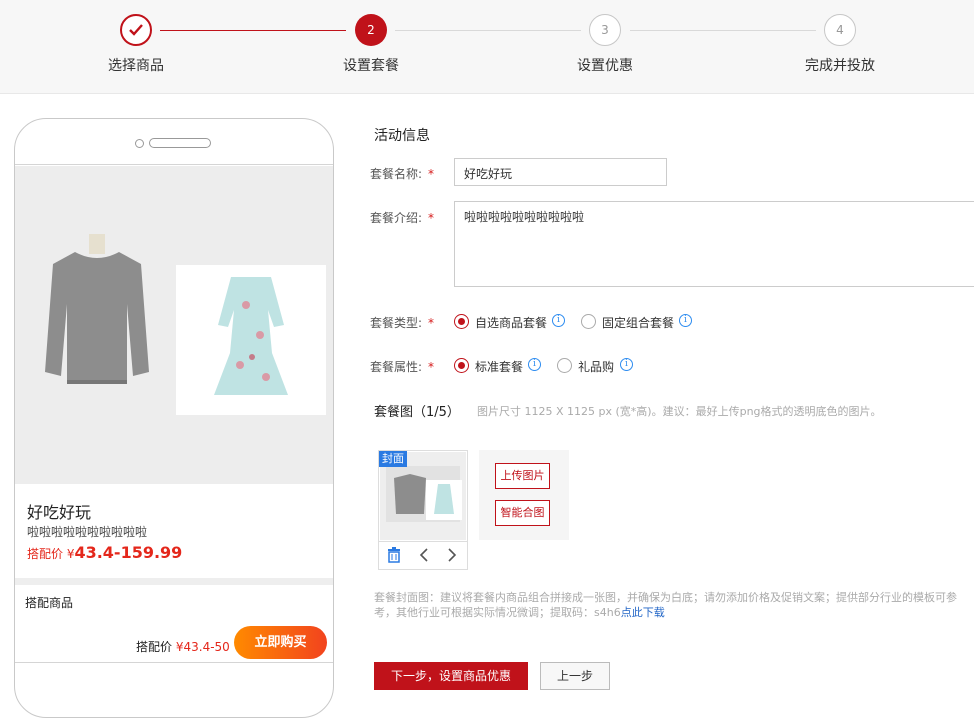 This screenshot has height=718, width=974. I want to click on intro-label-text: 套餐介绍:, so click(395, 218).